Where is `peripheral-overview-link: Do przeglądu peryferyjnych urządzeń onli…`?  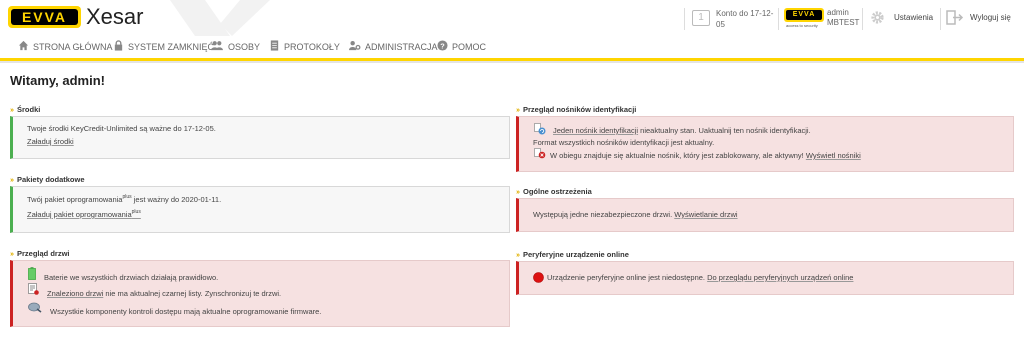 peripheral-overview-link: Do przeglądu peryferyjnych urządzeń onli… is located at coordinates (780, 277).